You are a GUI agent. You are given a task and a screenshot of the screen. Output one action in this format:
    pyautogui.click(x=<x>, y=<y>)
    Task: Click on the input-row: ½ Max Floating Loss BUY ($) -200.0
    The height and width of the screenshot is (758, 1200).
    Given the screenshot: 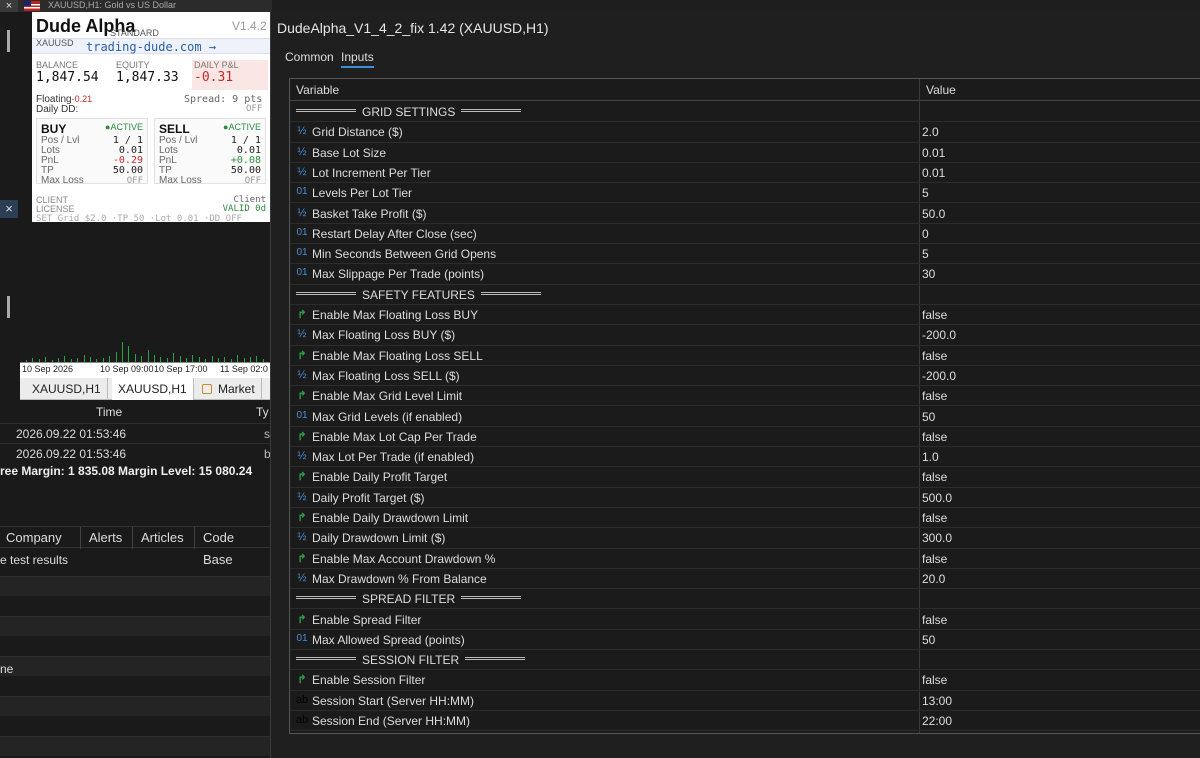 What is the action you would take?
    pyautogui.click(x=745, y=335)
    